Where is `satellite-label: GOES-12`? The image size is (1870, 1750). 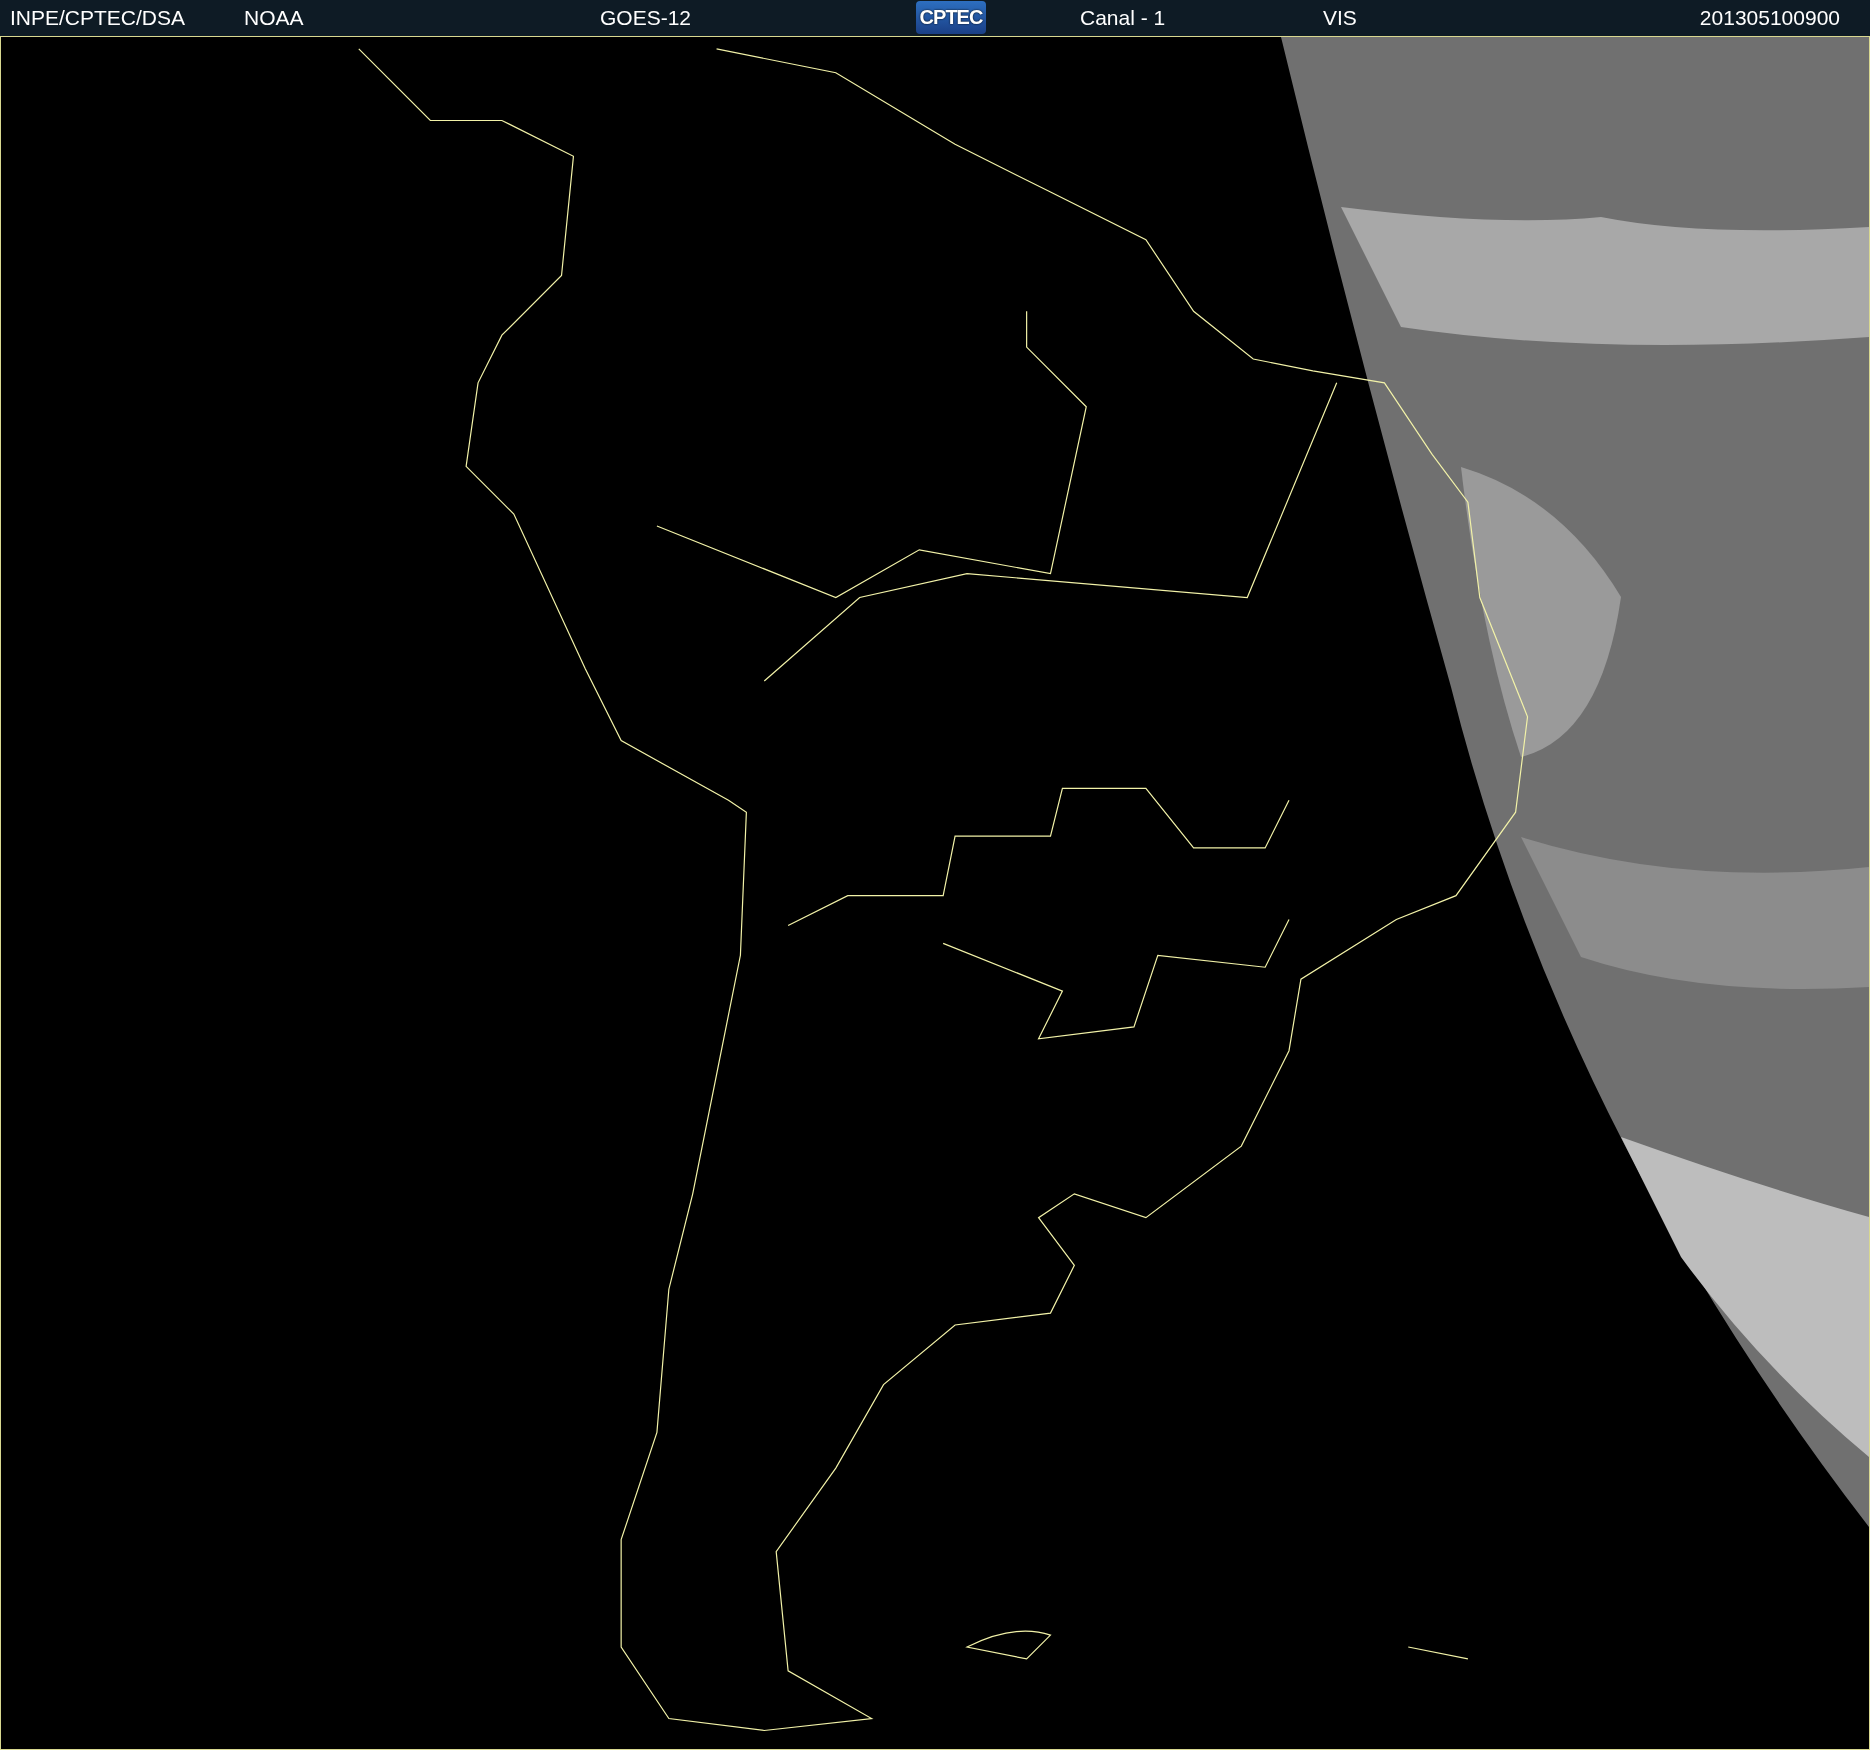
satellite-label: GOES-12 is located at coordinates (646, 18).